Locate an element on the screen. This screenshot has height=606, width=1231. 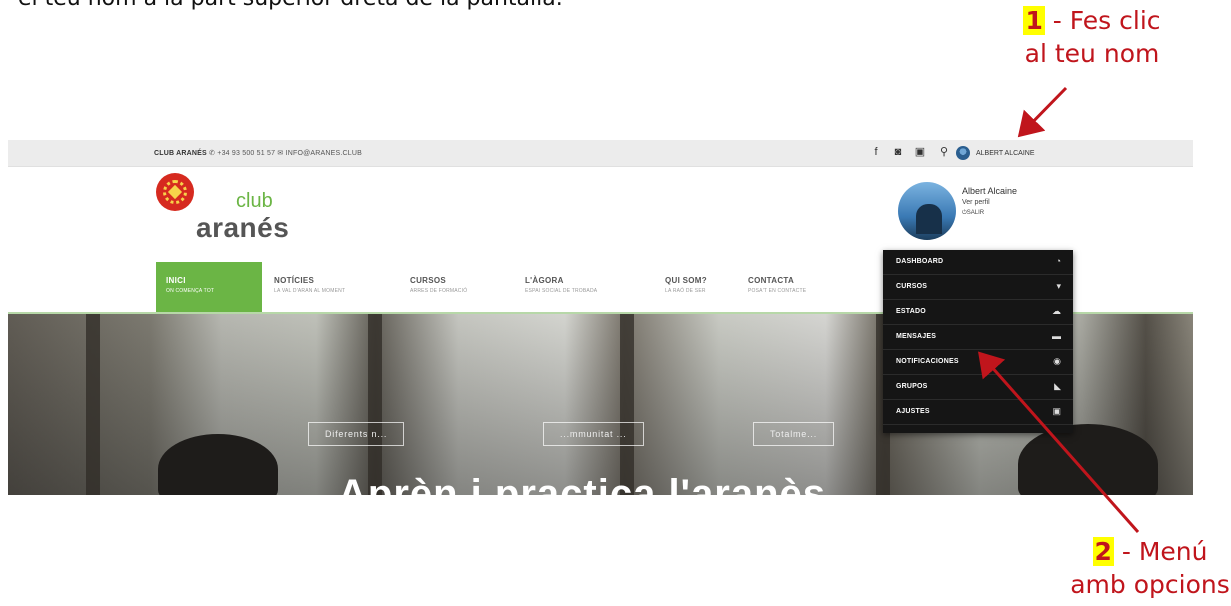
occitan-cross-logo-icon is located at coordinates (175, 192).